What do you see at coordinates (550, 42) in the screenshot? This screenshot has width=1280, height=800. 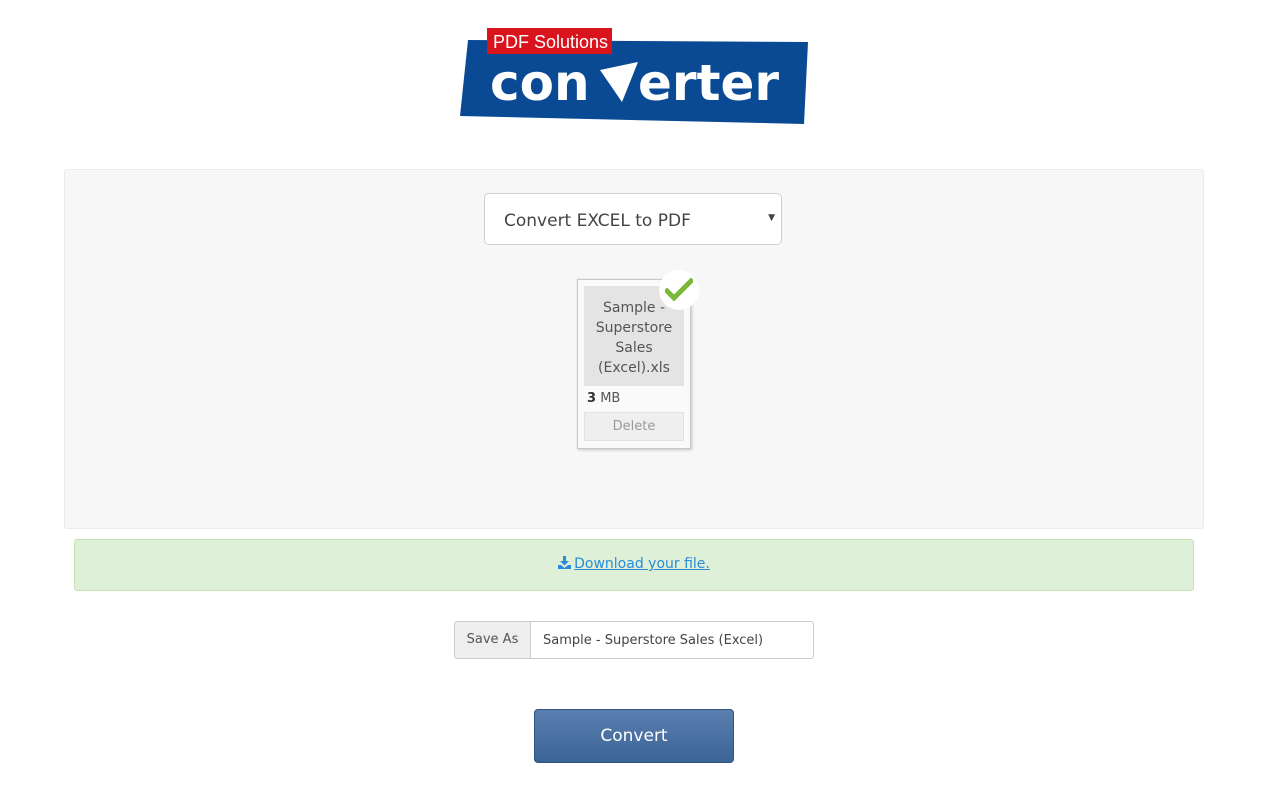 I see `logo-badge-text: PDF Solutions` at bounding box center [550, 42].